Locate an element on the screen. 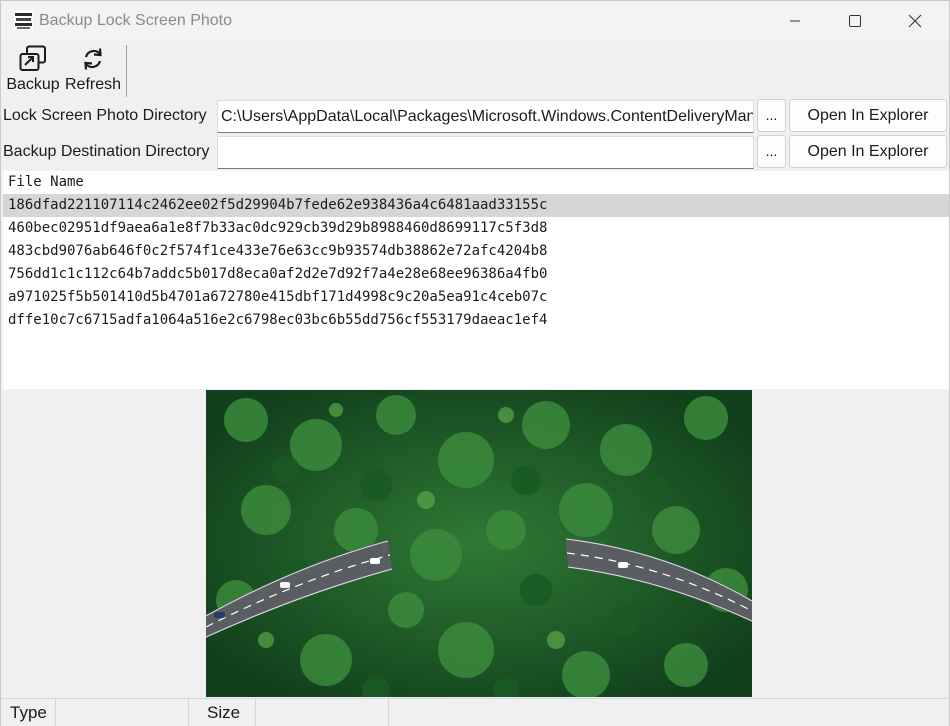 The height and width of the screenshot is (726, 950). refresh-button: Refresh is located at coordinates (93, 70).